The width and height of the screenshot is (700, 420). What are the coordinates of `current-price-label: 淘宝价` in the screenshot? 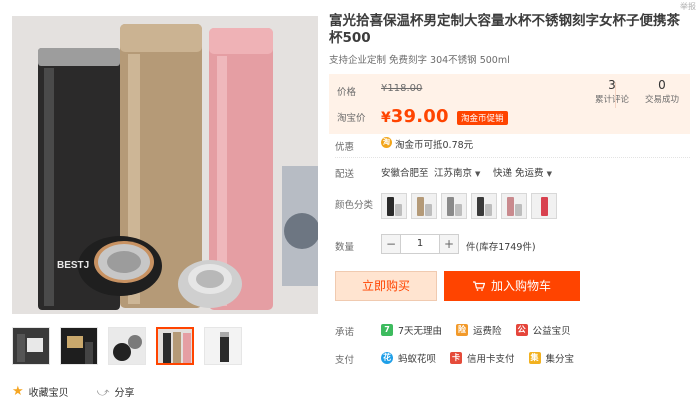 It's located at (351, 118).